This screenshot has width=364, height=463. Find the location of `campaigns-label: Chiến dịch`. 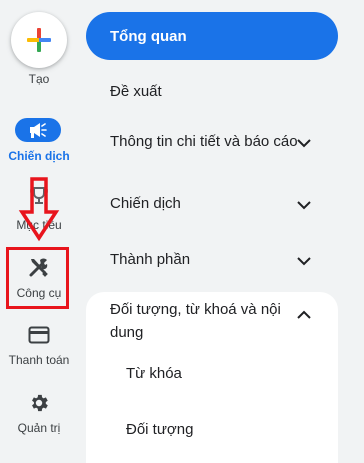

campaigns-label: Chiến dịch is located at coordinates (39, 156).